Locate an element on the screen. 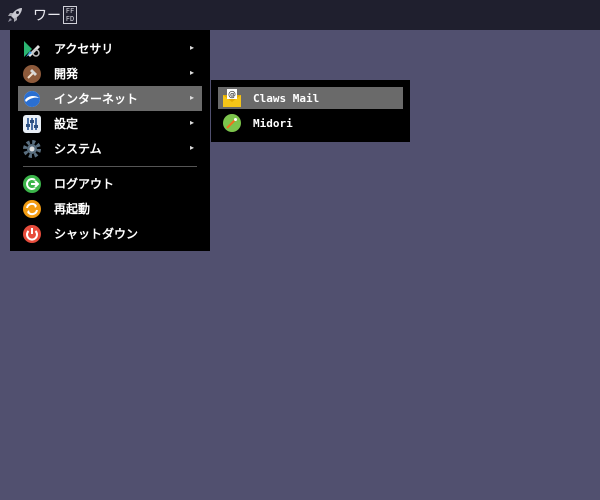 This screenshot has width=600, height=500. taskbar: ワー FFFD is located at coordinates (300, 15).